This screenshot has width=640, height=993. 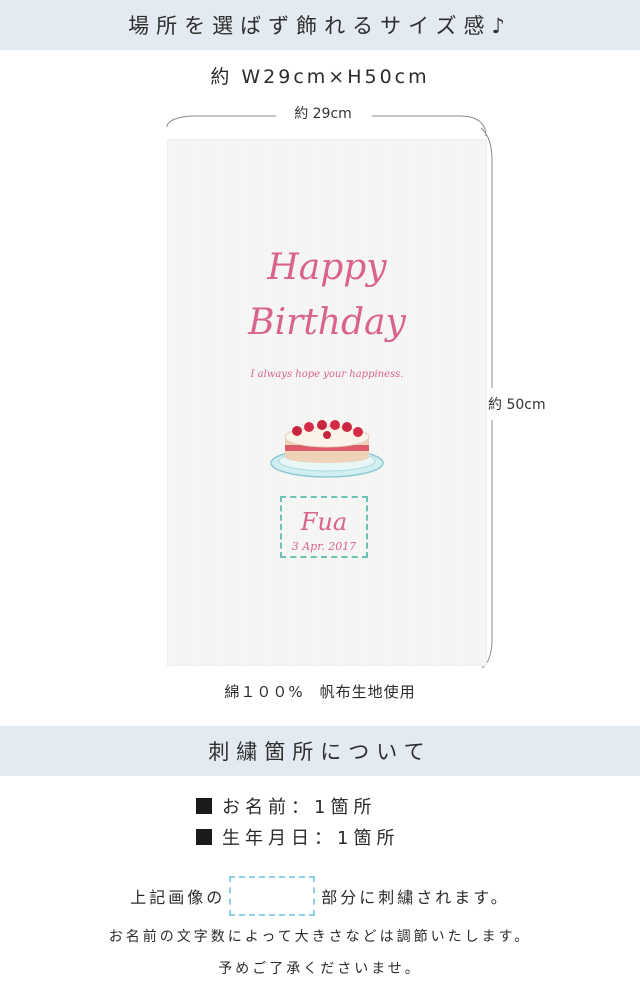 I want to click on embroidery-area-box: Fua 3 Apr. 2017, so click(x=324, y=527).